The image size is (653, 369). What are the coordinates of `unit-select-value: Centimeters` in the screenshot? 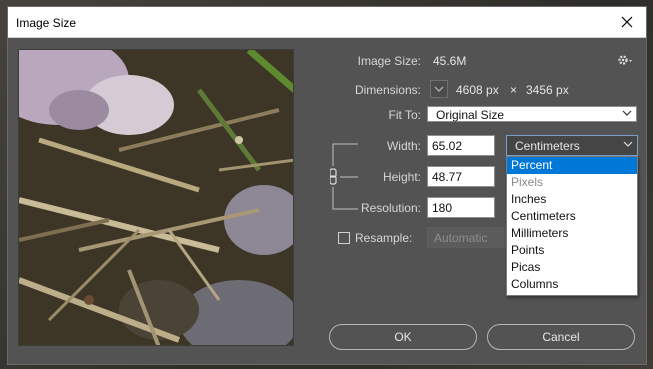 It's located at (547, 146).